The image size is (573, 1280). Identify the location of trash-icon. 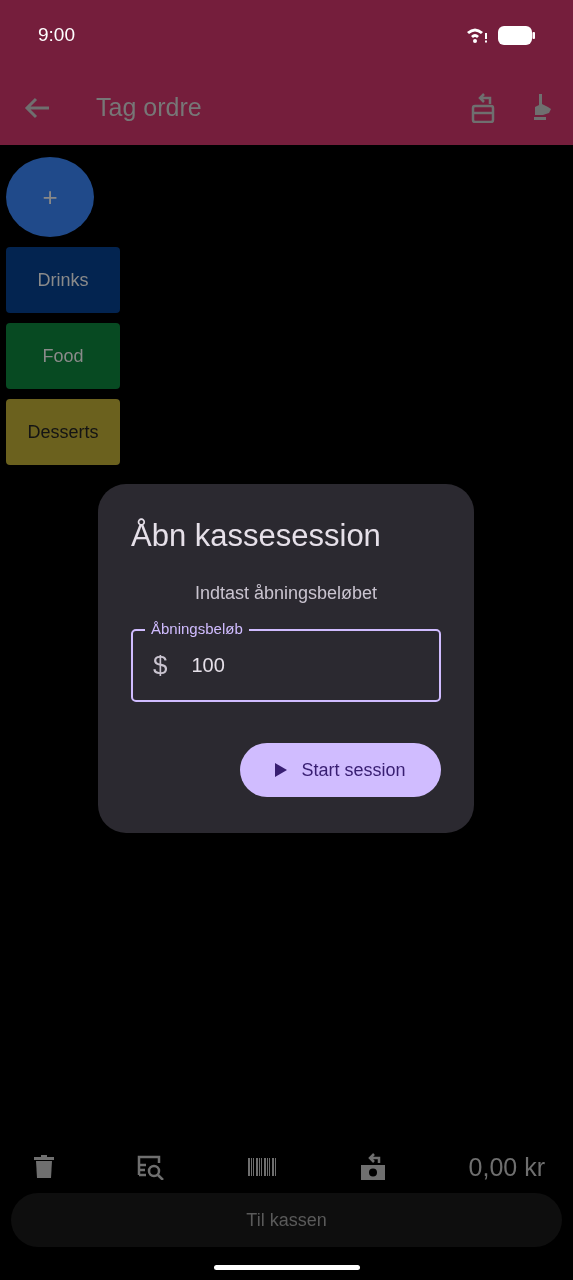
(44, 1167).